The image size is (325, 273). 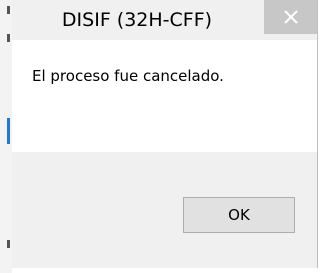 What do you see at coordinates (137, 20) in the screenshot?
I see `dialog-title: DISIF (32H-CFF)` at bounding box center [137, 20].